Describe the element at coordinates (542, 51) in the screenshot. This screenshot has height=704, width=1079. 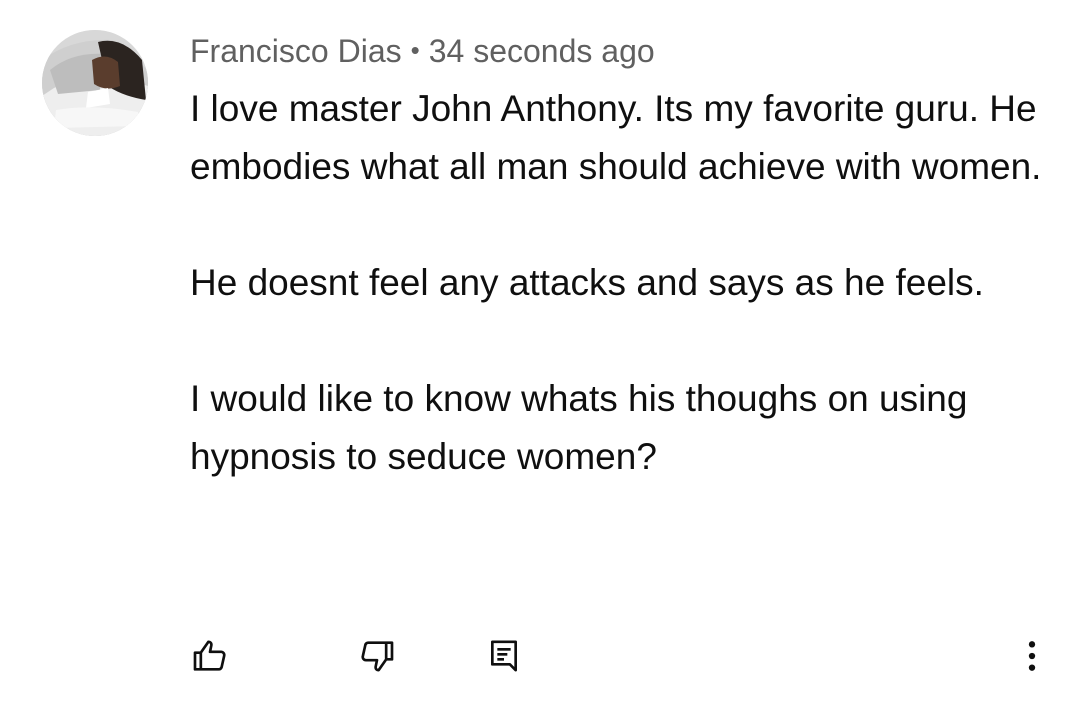
I see `comment-timestamp: 34 seconds ago` at that location.